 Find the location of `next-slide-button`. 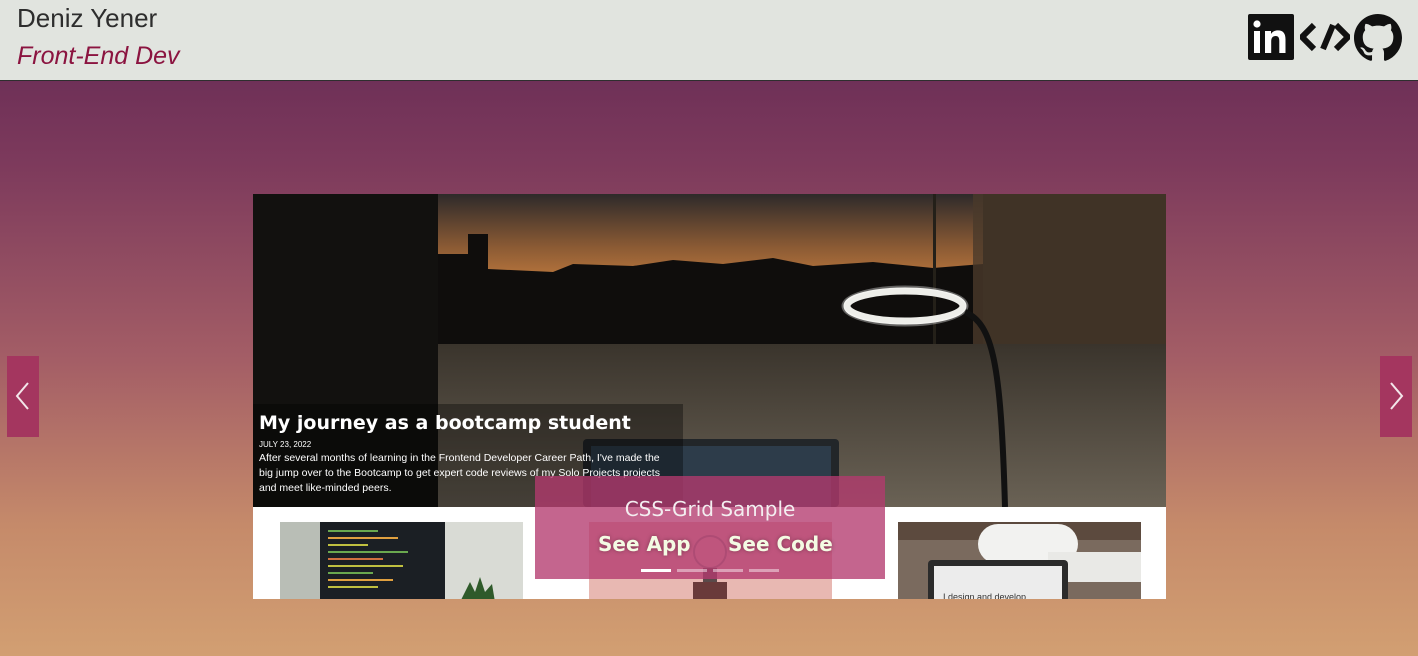

next-slide-button is located at coordinates (1396, 396).